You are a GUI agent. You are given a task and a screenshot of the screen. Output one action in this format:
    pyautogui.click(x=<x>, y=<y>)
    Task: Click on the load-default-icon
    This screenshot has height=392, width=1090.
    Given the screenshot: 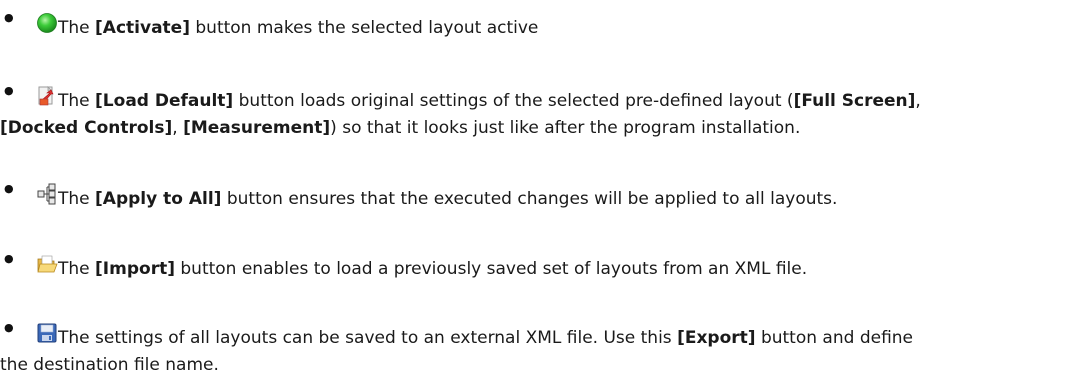 What is the action you would take?
    pyautogui.click(x=46, y=96)
    